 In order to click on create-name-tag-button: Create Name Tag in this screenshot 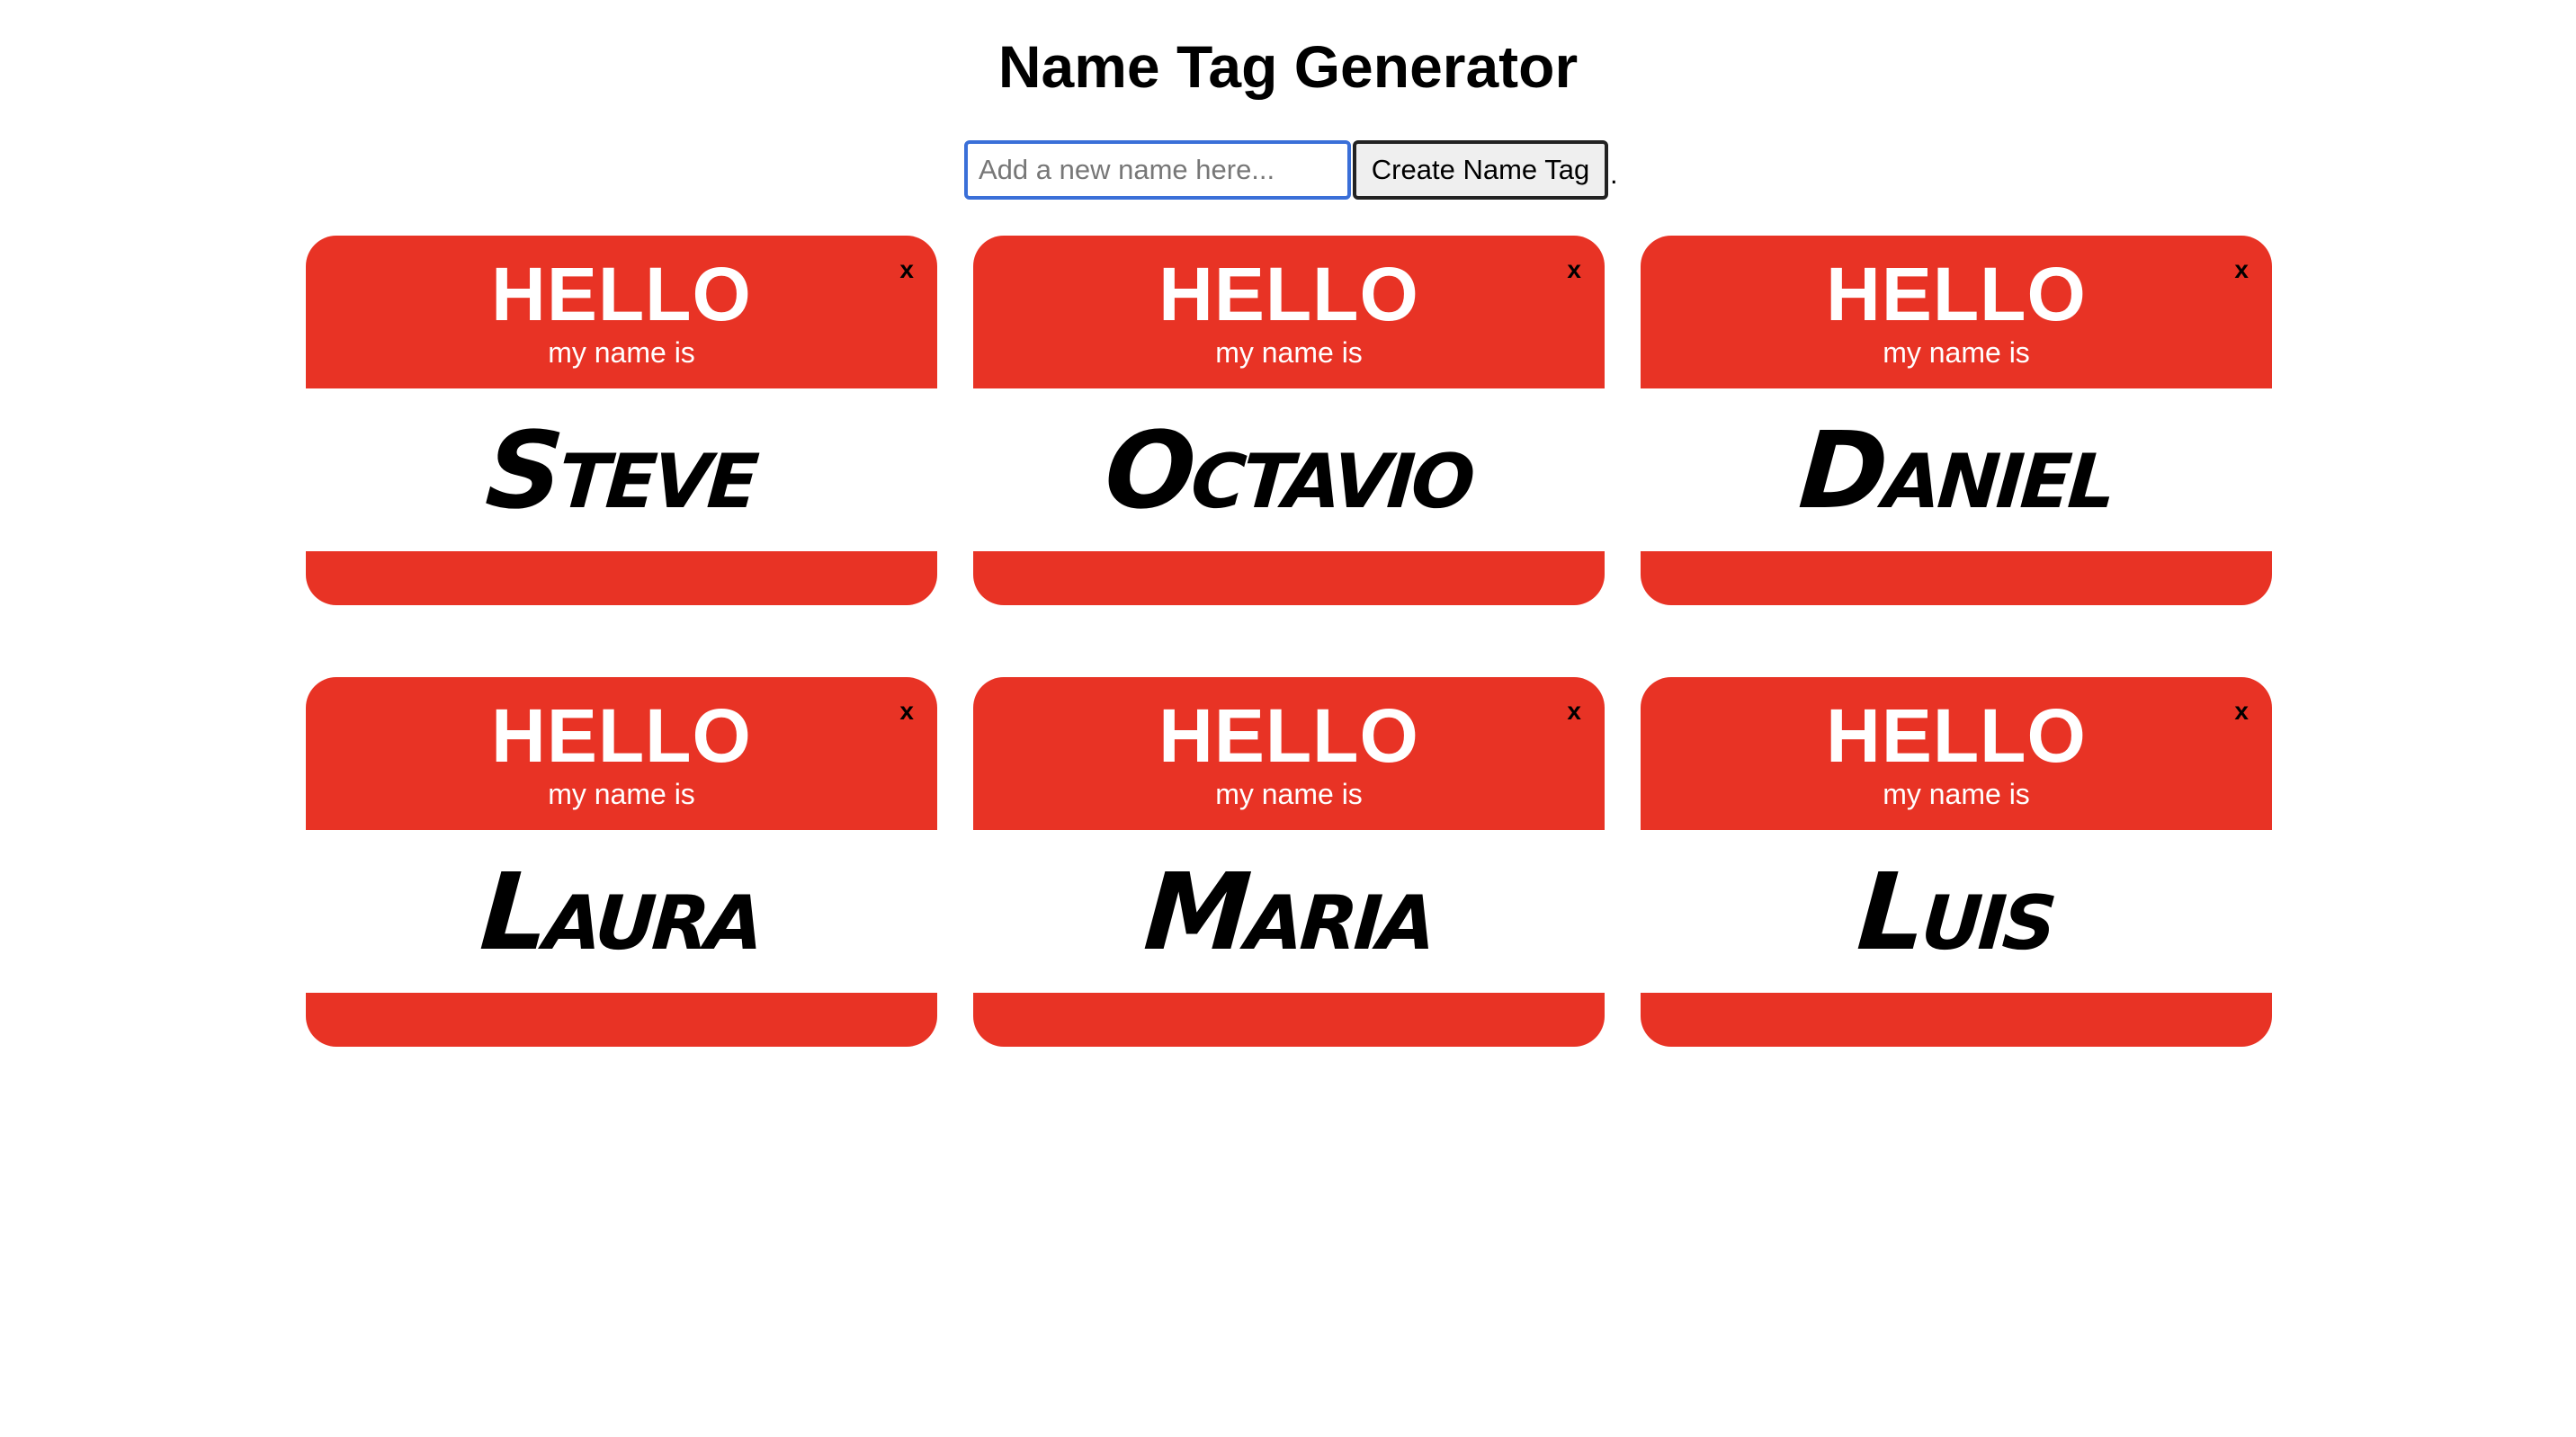, I will do `click(1480, 170)`.